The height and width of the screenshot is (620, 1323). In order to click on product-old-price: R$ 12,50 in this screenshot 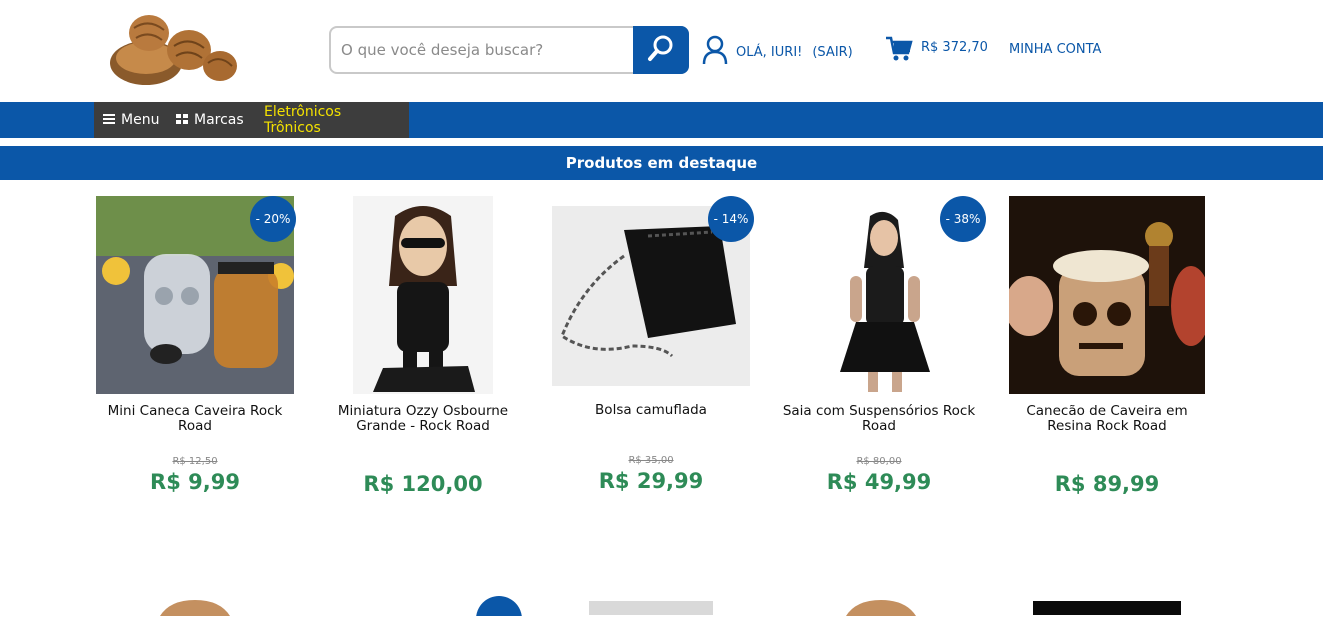, I will do `click(195, 461)`.